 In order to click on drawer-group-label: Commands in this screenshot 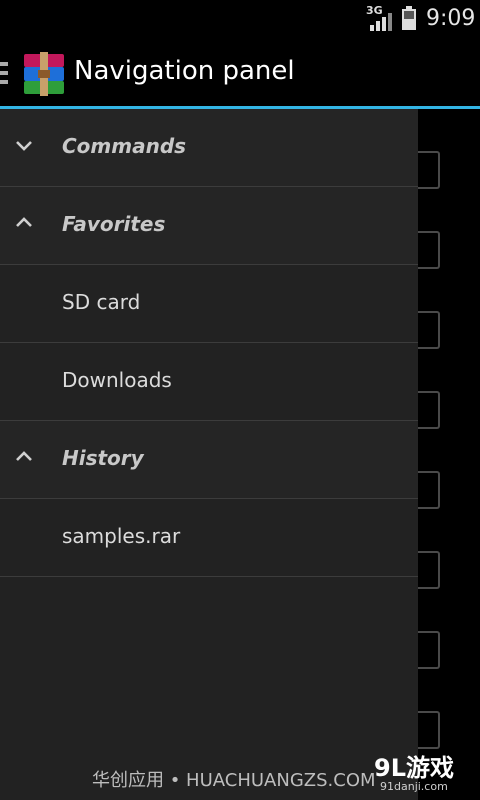, I will do `click(124, 146)`.